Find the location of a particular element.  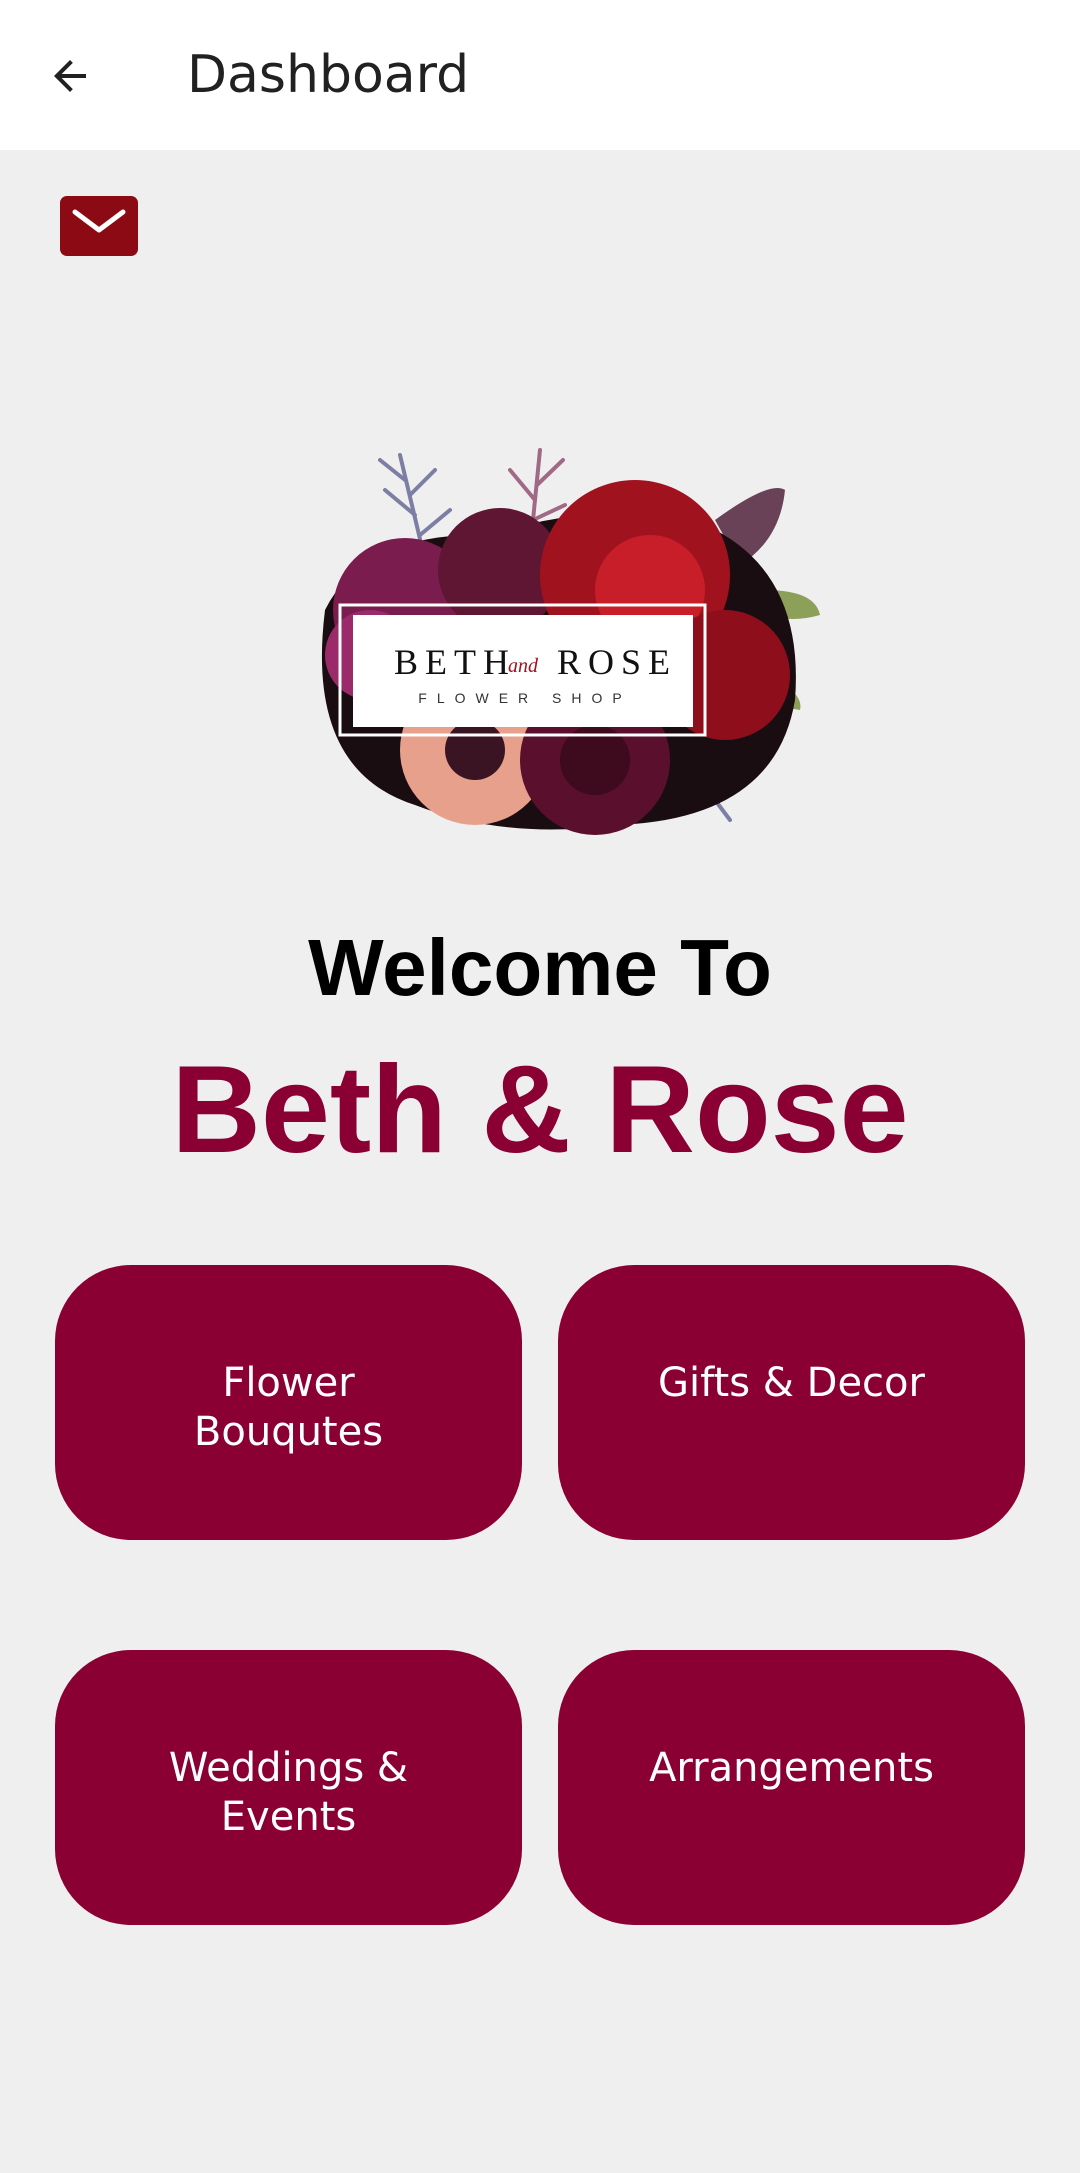

logo-subtitle: FLOWER SHOP is located at coordinates (524, 698).